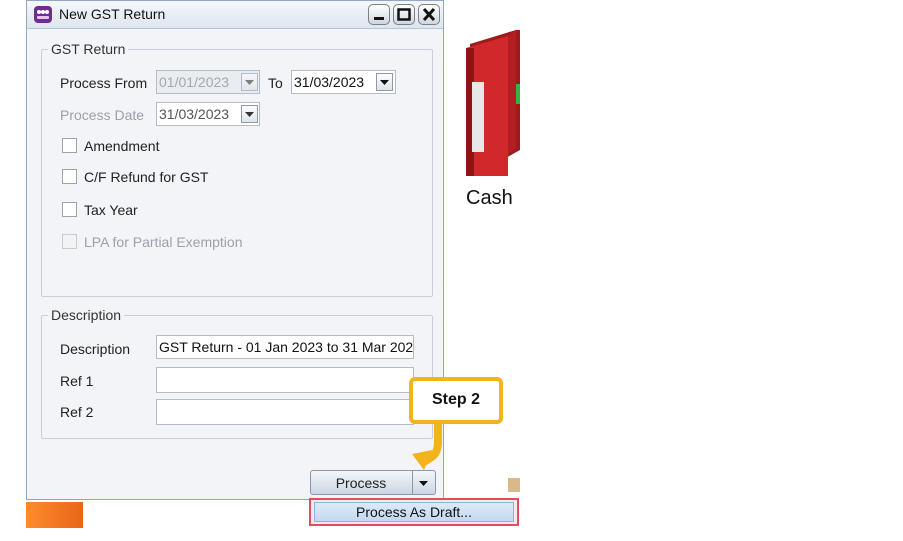 The image size is (903, 541). What do you see at coordinates (285, 347) in the screenshot?
I see `description-field: GST Return - 01 Jan 2023 to 31 Mar 2023` at bounding box center [285, 347].